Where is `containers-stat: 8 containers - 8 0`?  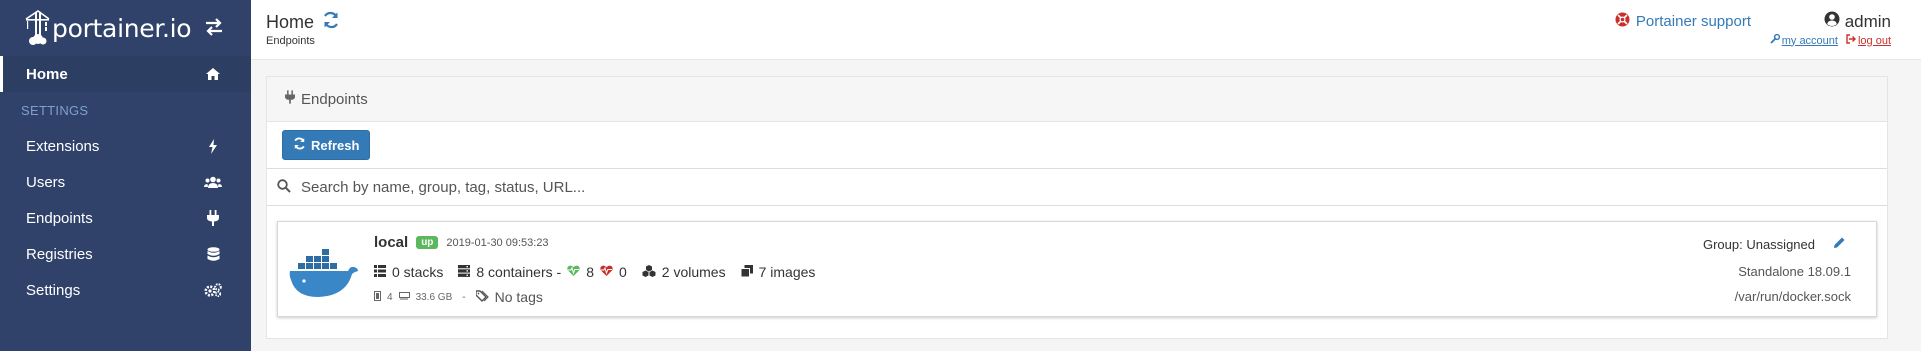
containers-stat: 8 containers - 8 0 is located at coordinates (542, 272).